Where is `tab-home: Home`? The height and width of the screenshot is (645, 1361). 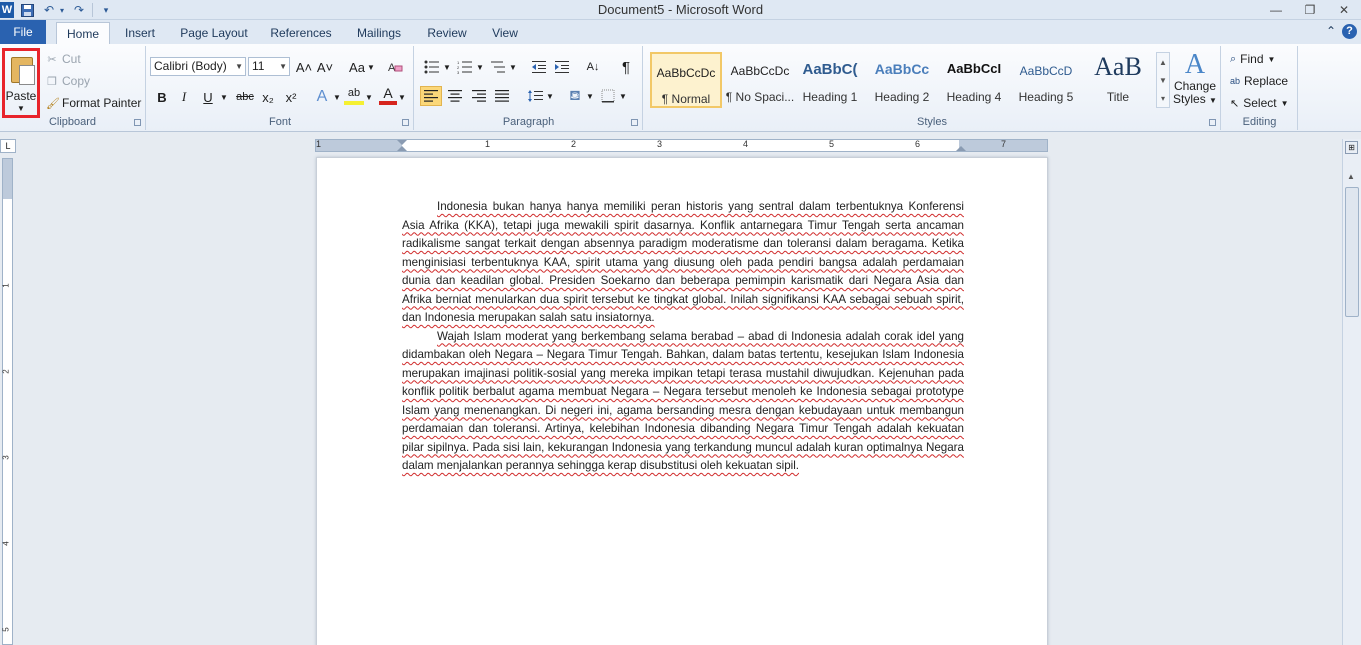 tab-home: Home is located at coordinates (83, 33).